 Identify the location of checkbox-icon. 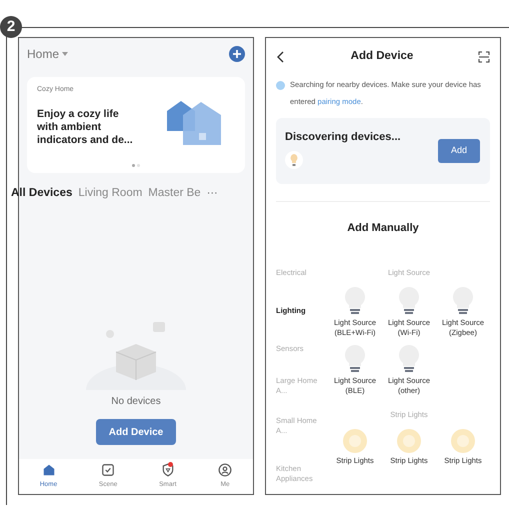
(108, 470).